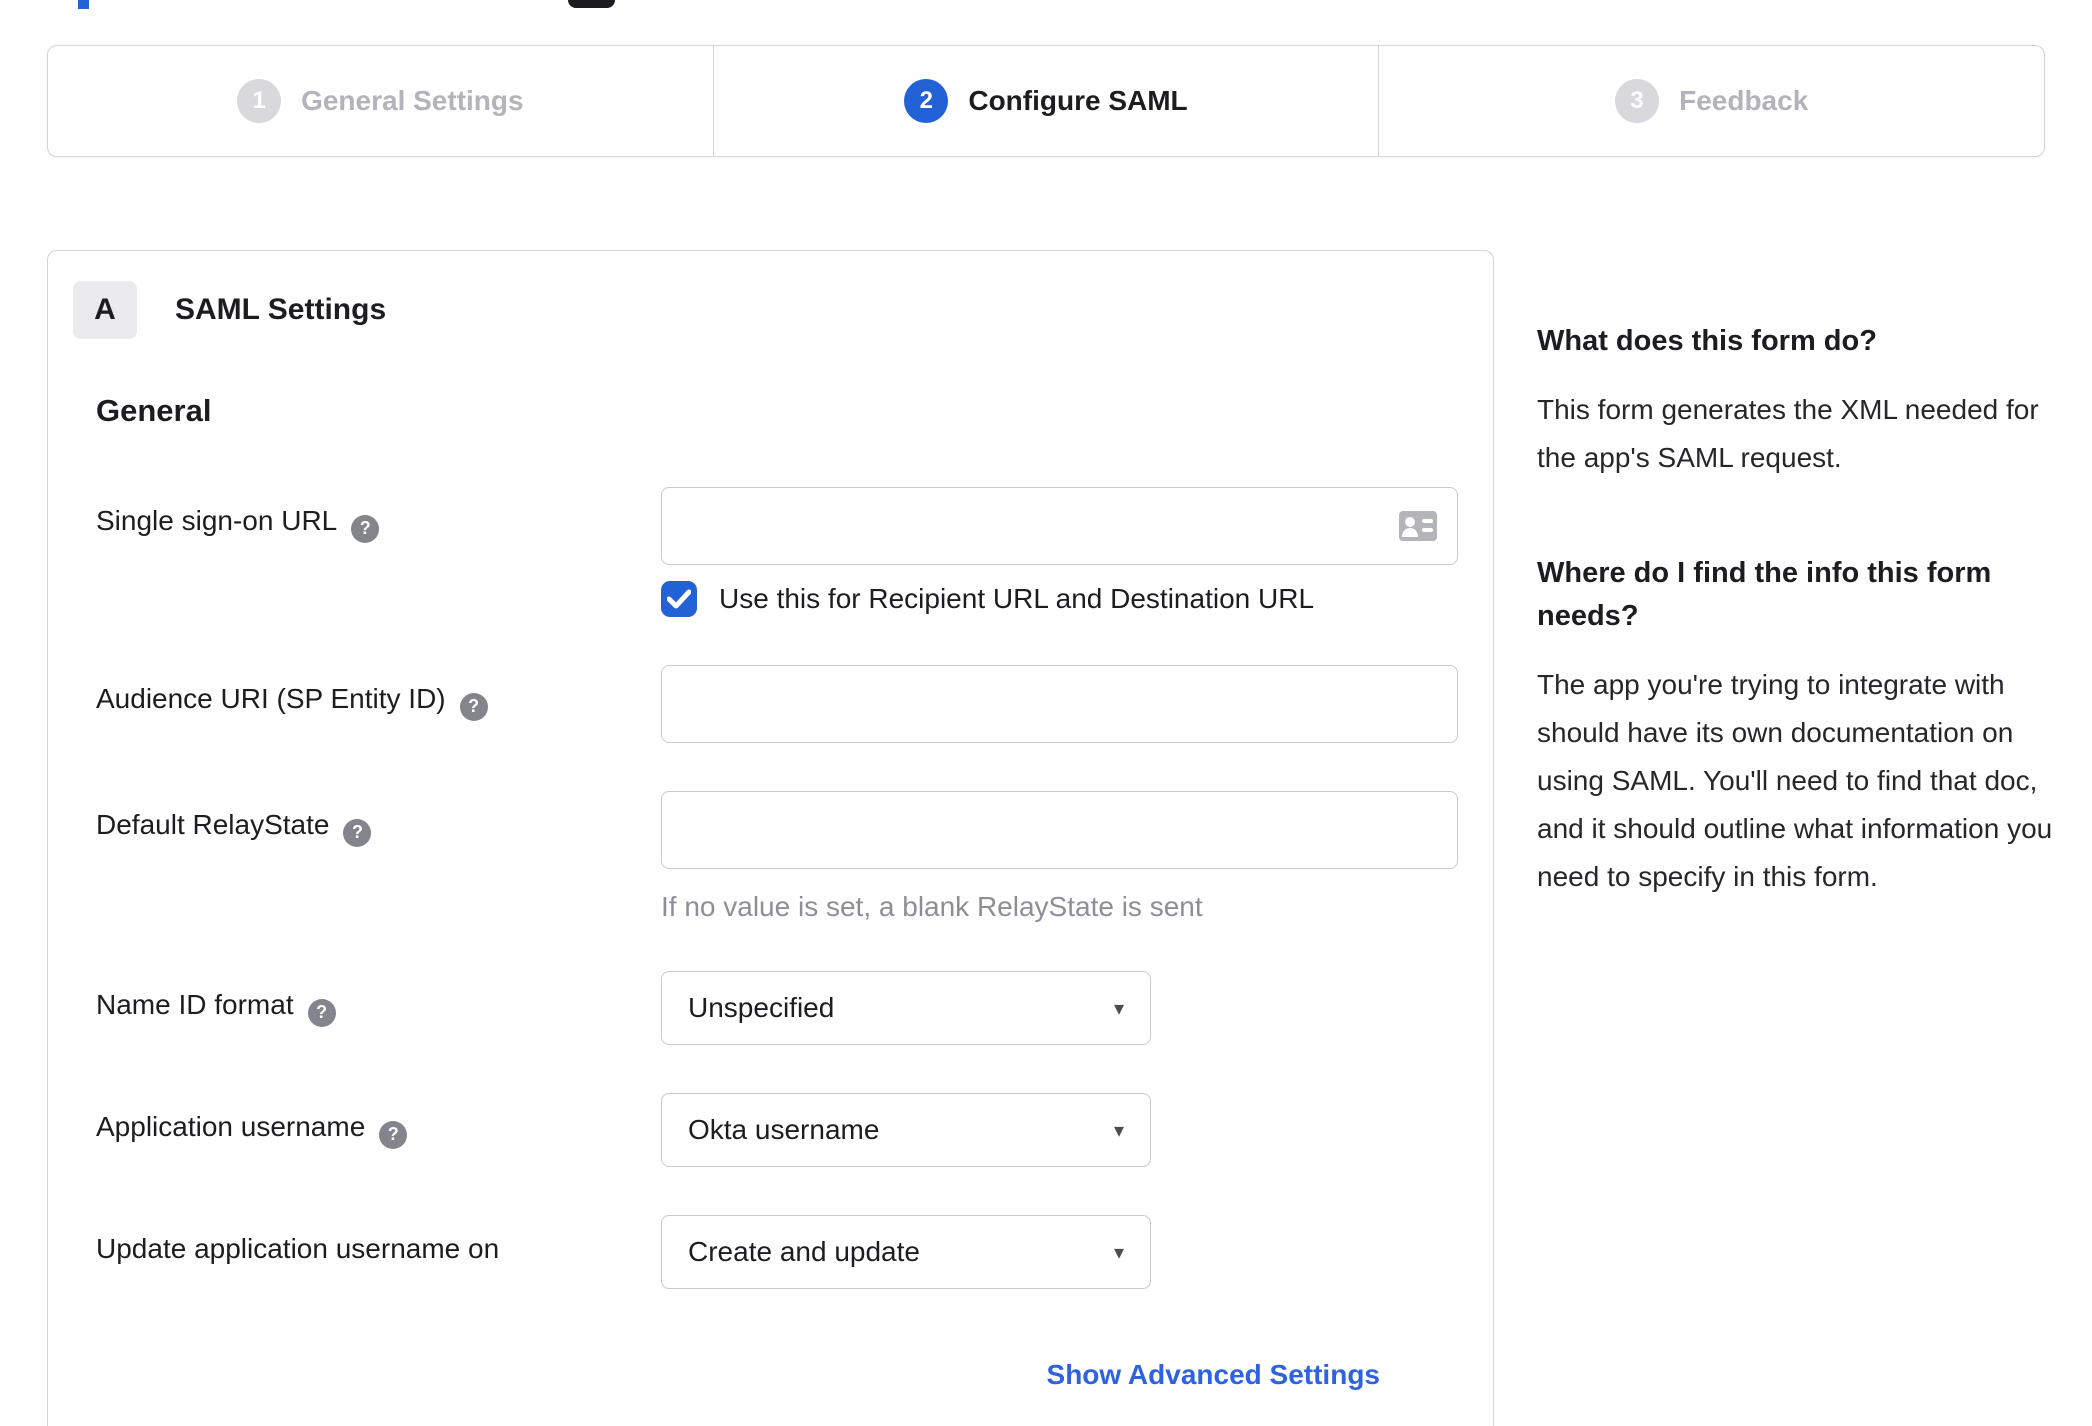  Describe the element at coordinates (1078, 100) in the screenshot. I see `step-2-label: Configure SAML` at that location.